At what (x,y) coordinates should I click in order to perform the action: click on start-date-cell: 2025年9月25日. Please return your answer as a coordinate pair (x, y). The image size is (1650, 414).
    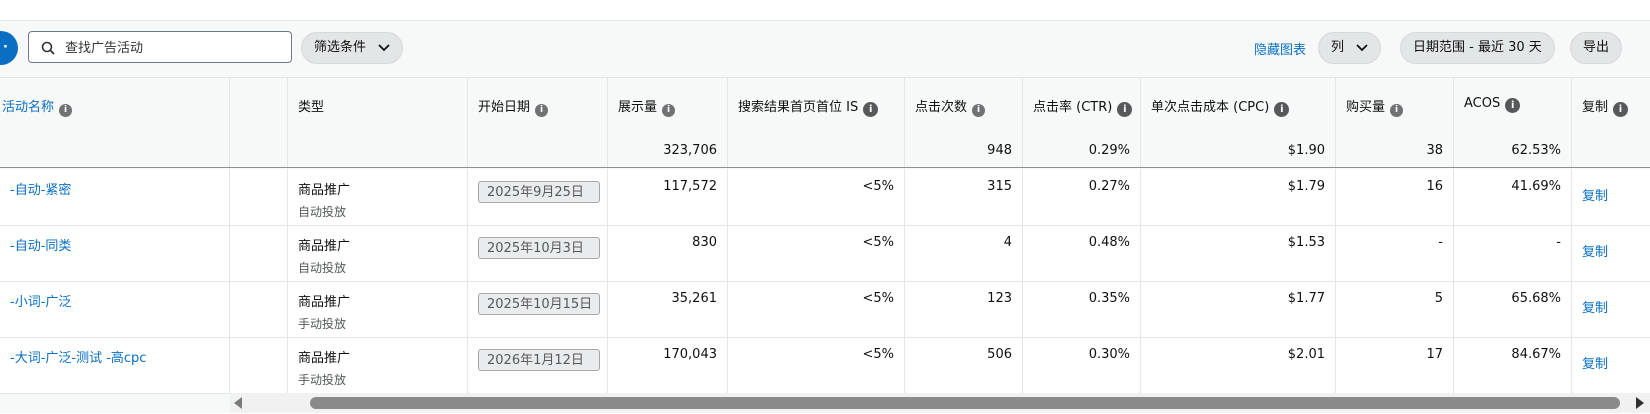
    Looking at the image, I should click on (538, 197).